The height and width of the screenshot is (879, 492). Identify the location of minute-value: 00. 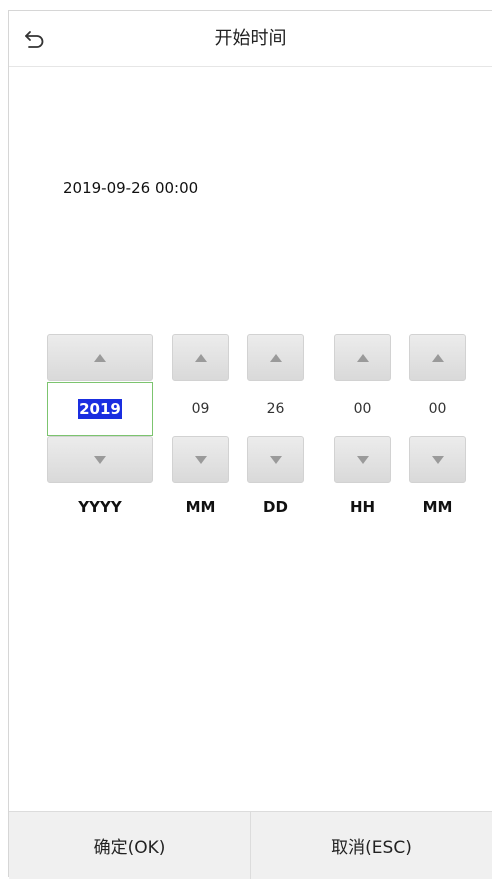
(437, 409).